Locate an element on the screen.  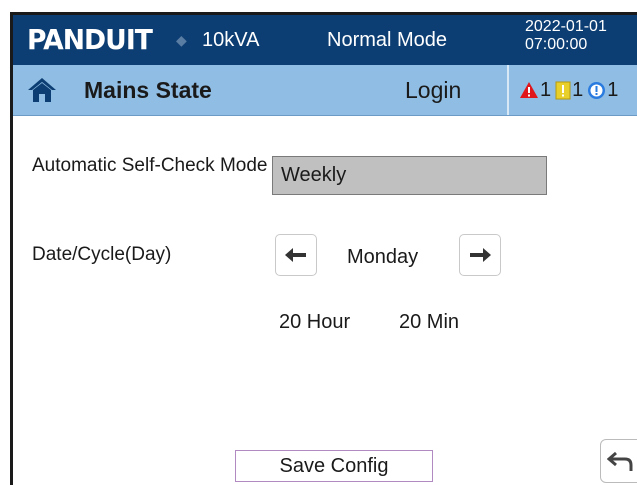
next-day-button is located at coordinates (480, 255).